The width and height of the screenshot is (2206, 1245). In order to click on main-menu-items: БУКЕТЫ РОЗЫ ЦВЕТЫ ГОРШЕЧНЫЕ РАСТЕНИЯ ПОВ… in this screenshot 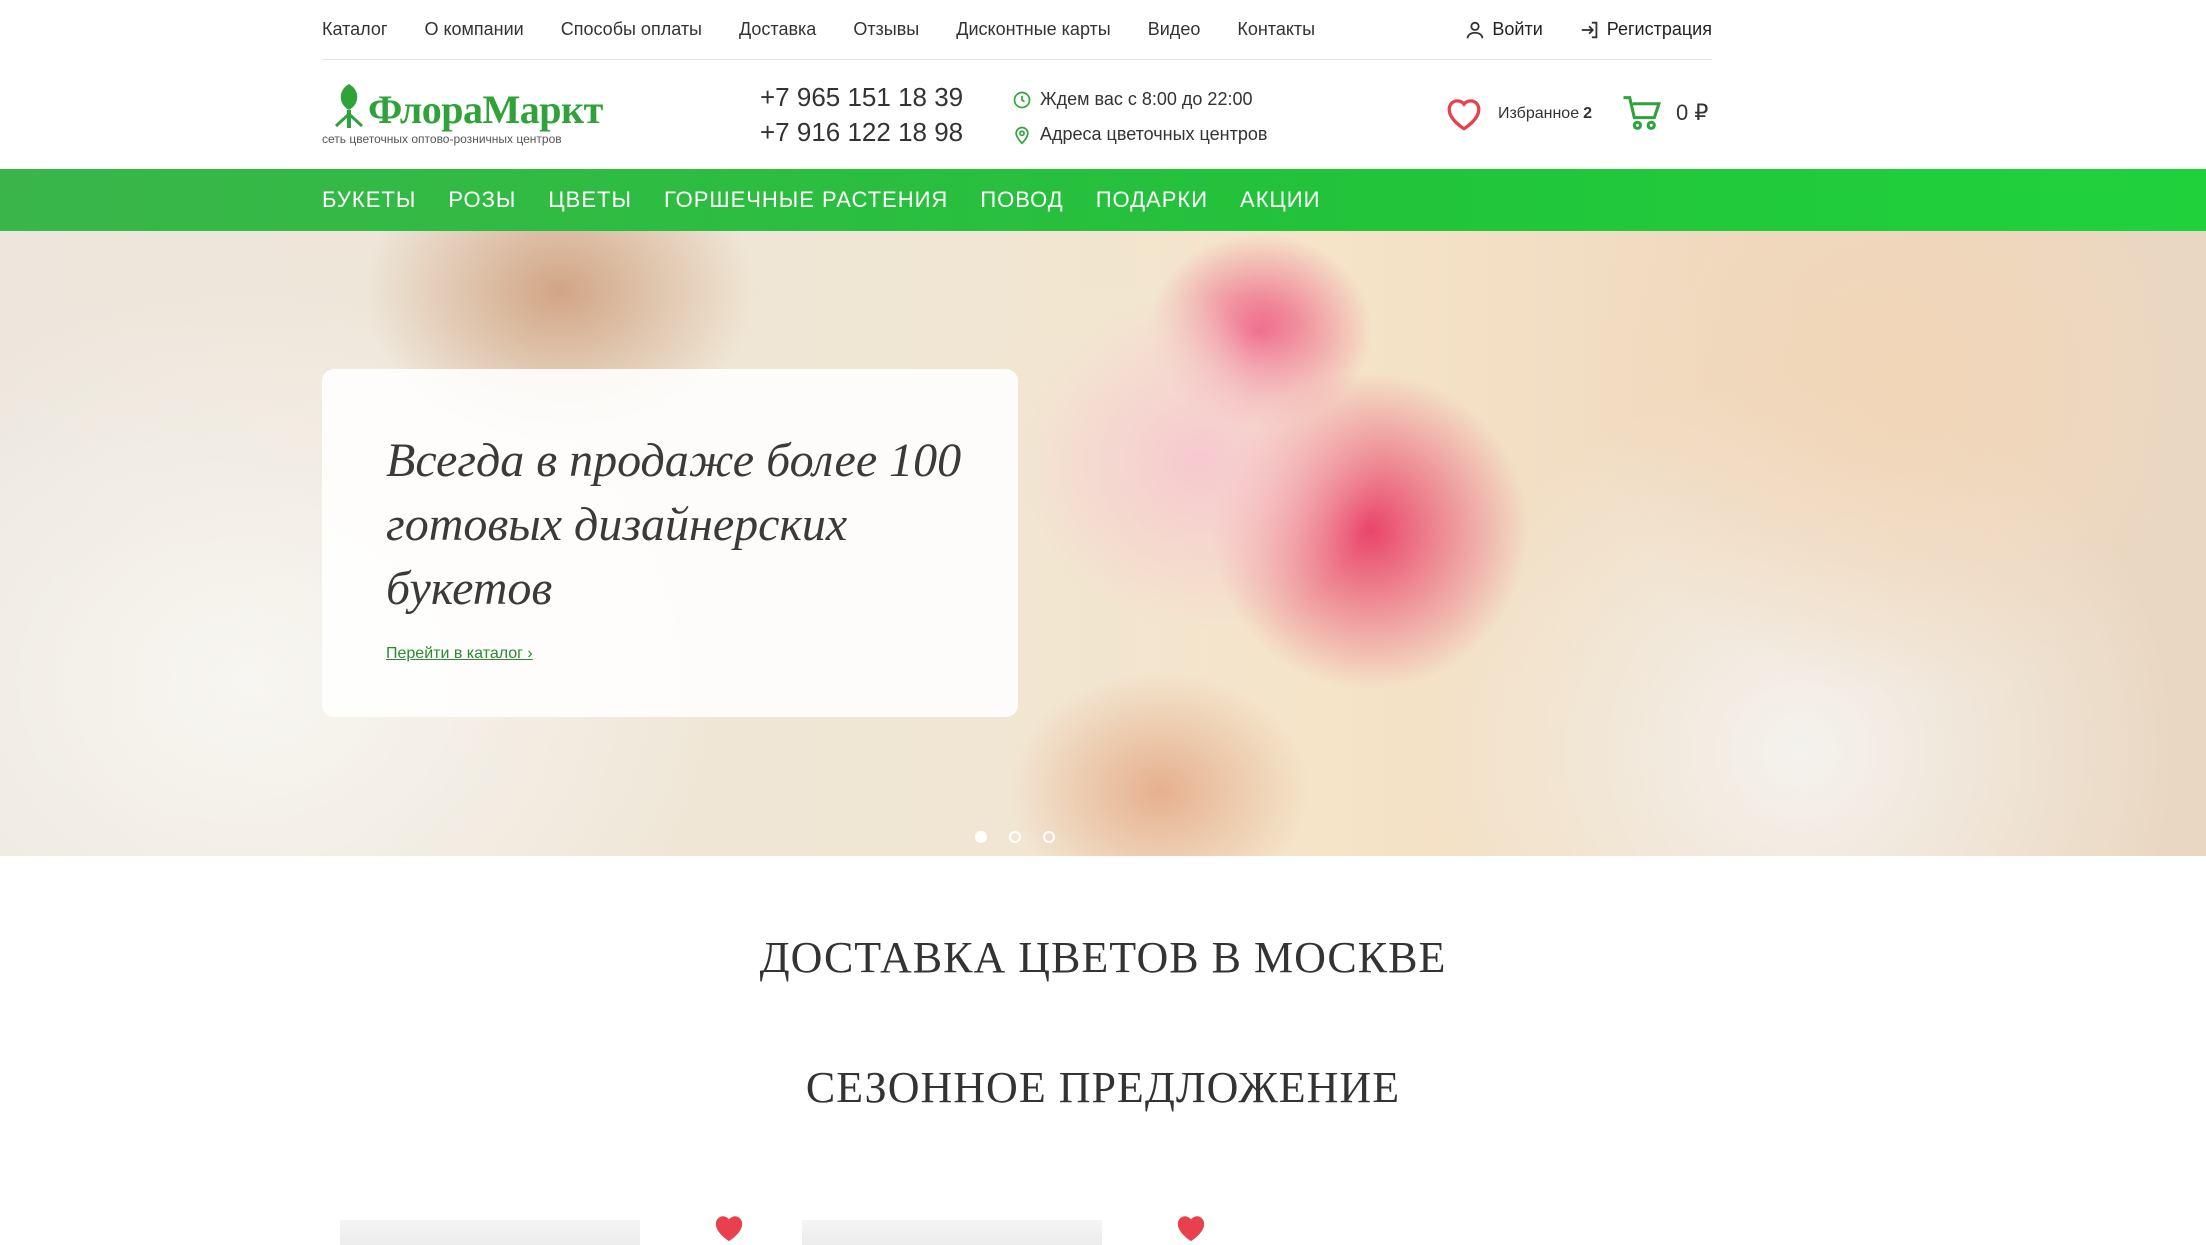, I will do `click(837, 200)`.